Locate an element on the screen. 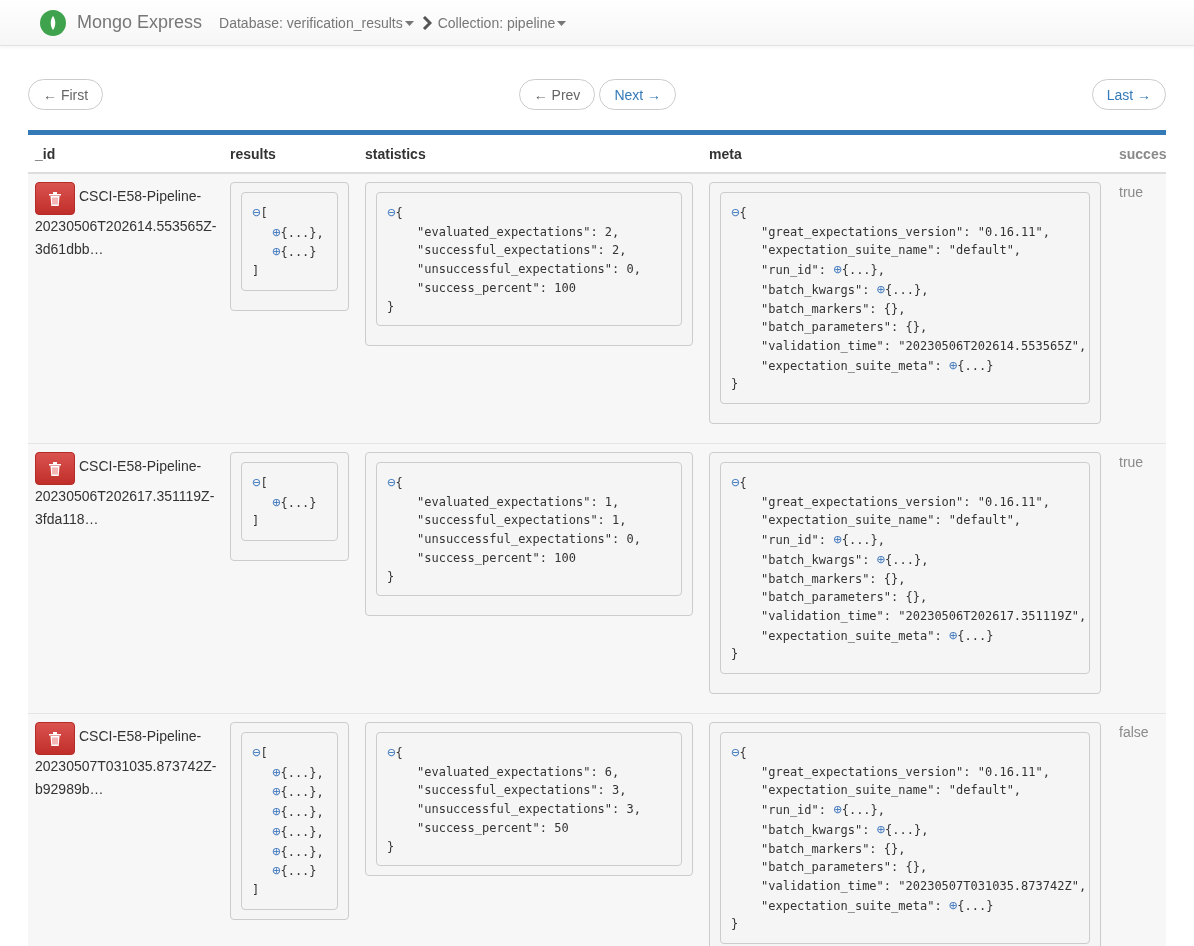  code-text: "success_percent": 50 is located at coordinates (493, 827).